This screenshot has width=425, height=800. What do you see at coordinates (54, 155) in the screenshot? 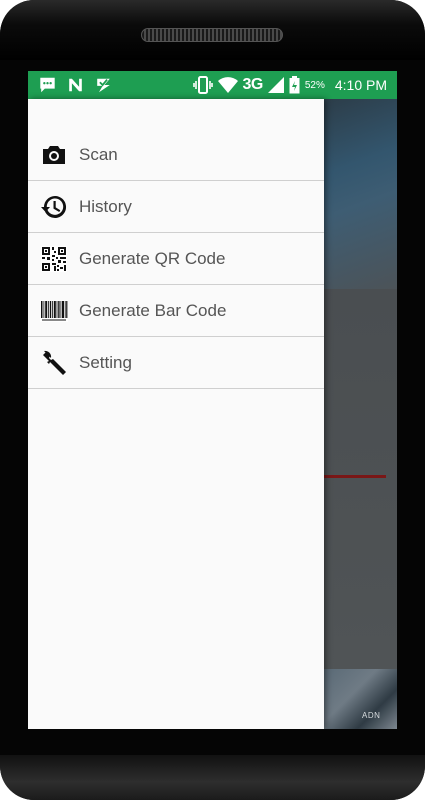
I see `camera-icon` at bounding box center [54, 155].